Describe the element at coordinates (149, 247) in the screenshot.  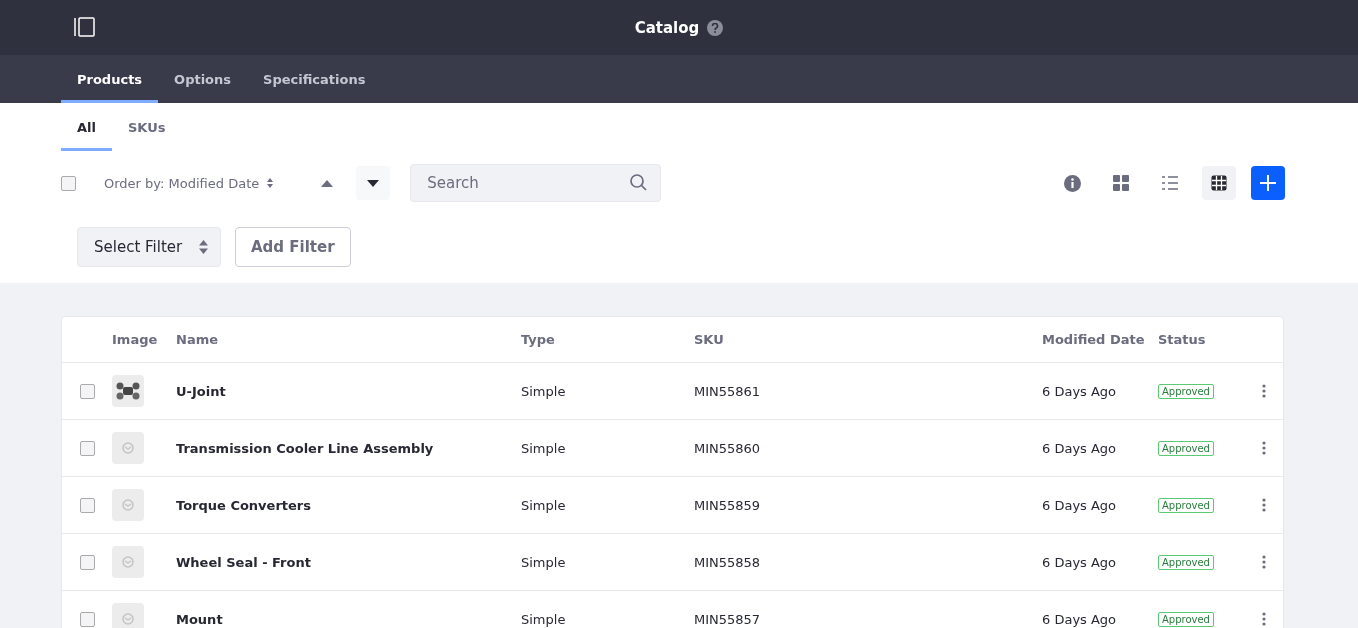
I see `select-filter-dropdown: Select Filter` at that location.